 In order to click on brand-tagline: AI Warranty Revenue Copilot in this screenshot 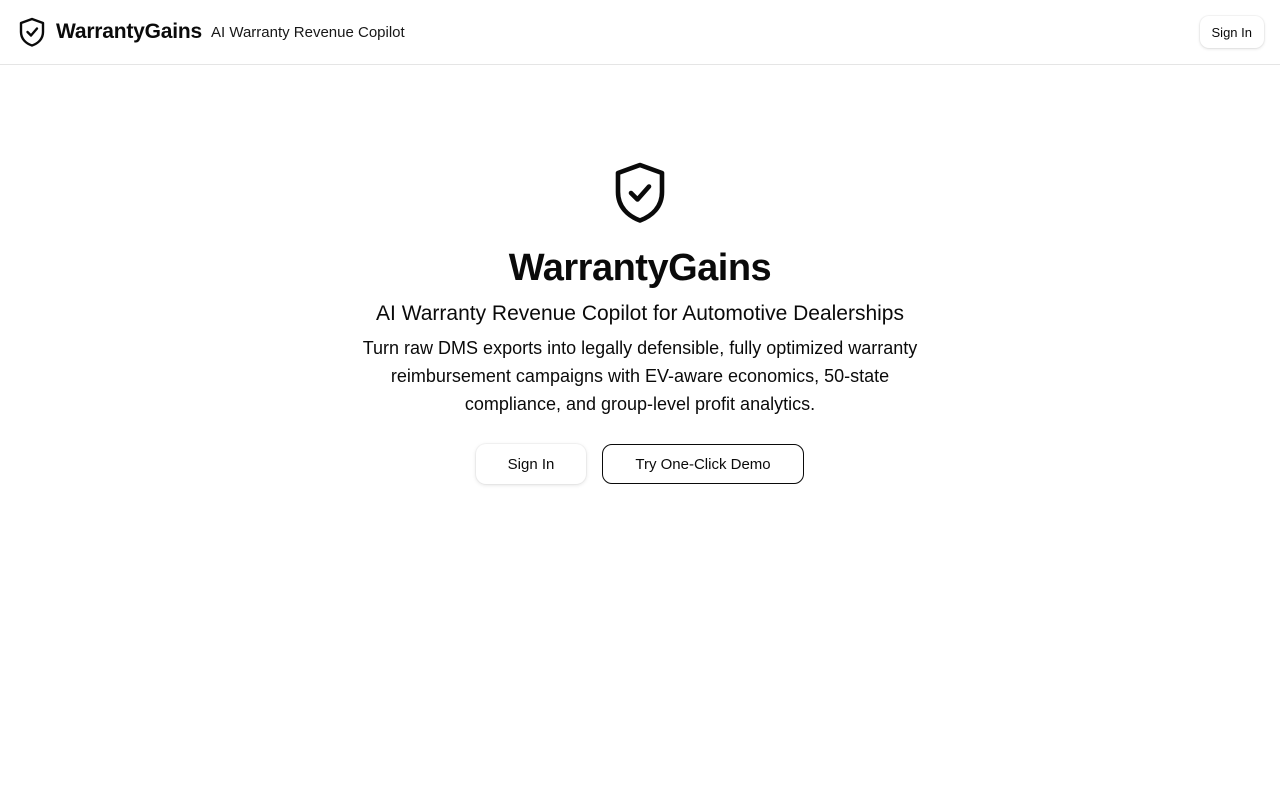, I will do `click(308, 32)`.